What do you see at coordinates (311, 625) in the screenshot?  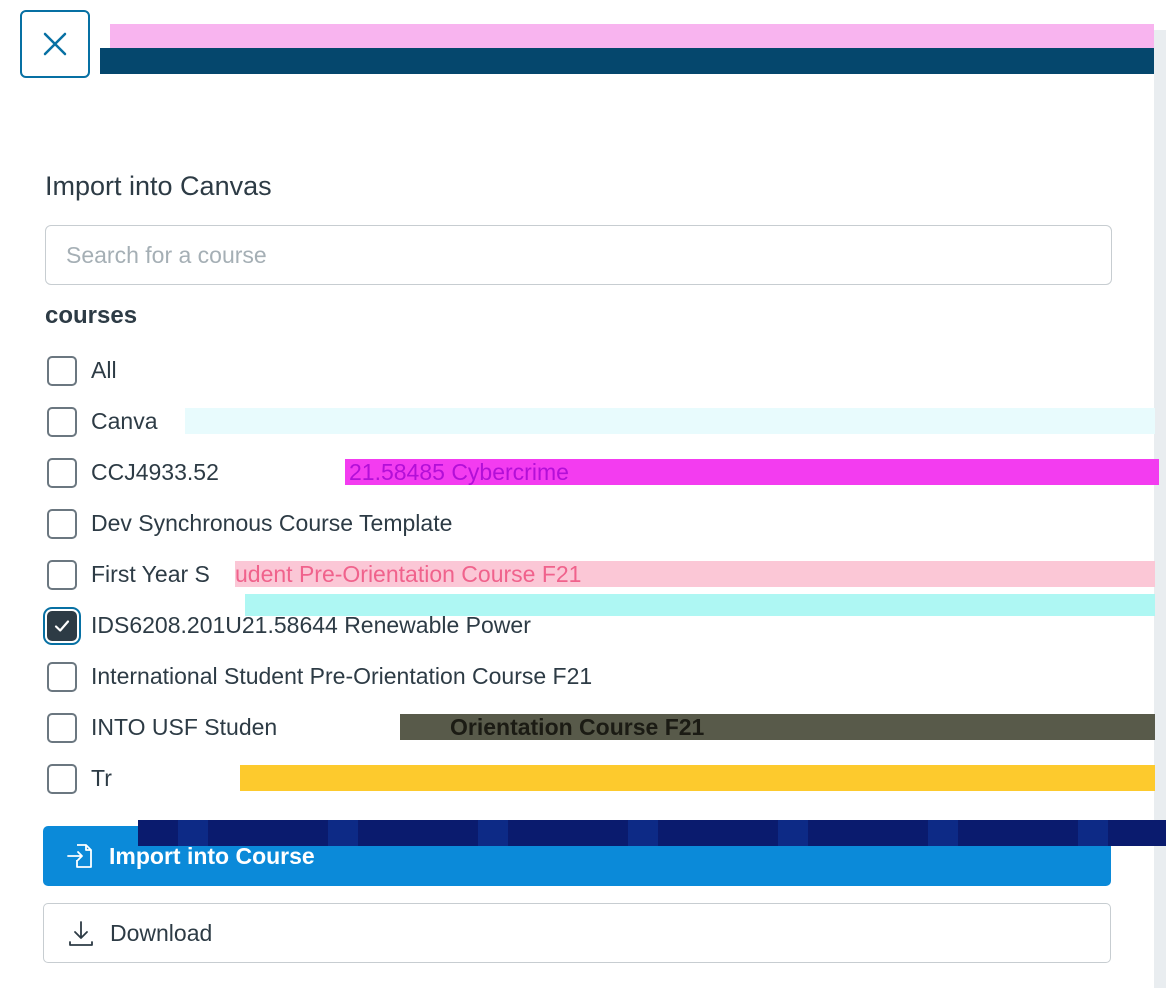 I see `course-label: IDS6208.201U21.58644 Renewable Power` at bounding box center [311, 625].